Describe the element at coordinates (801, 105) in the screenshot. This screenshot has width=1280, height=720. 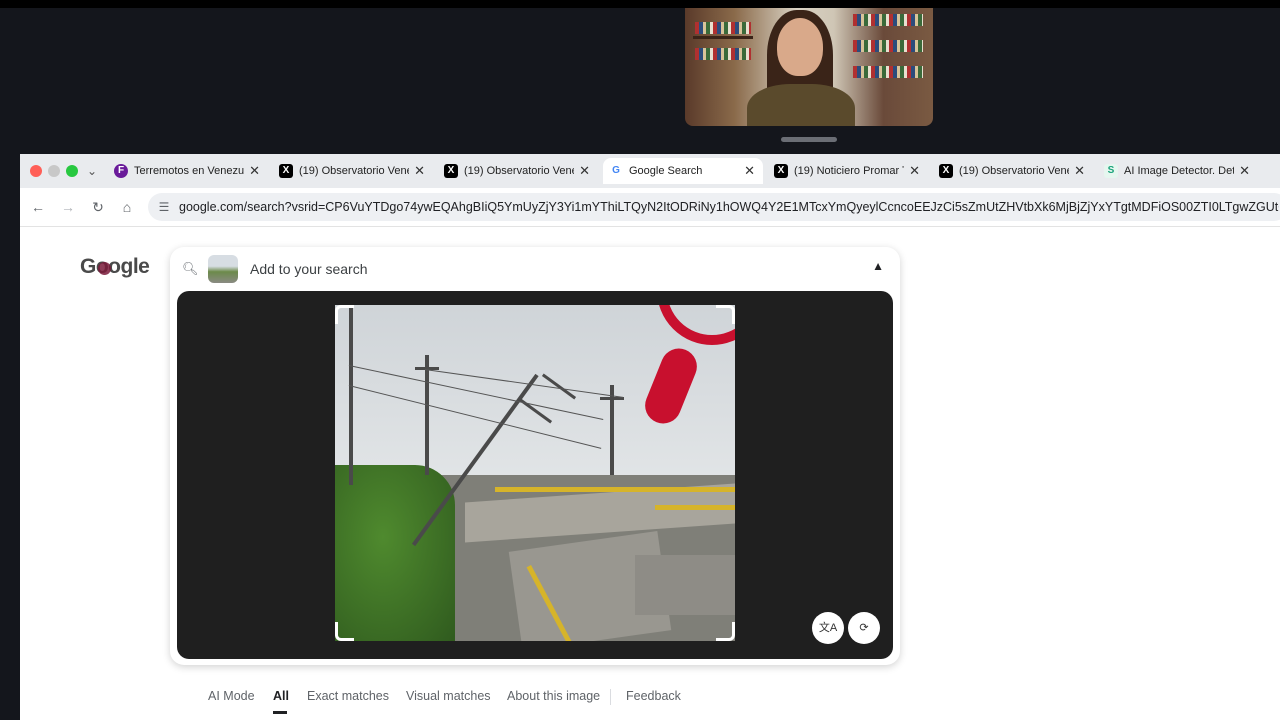
I see `person-body` at that location.